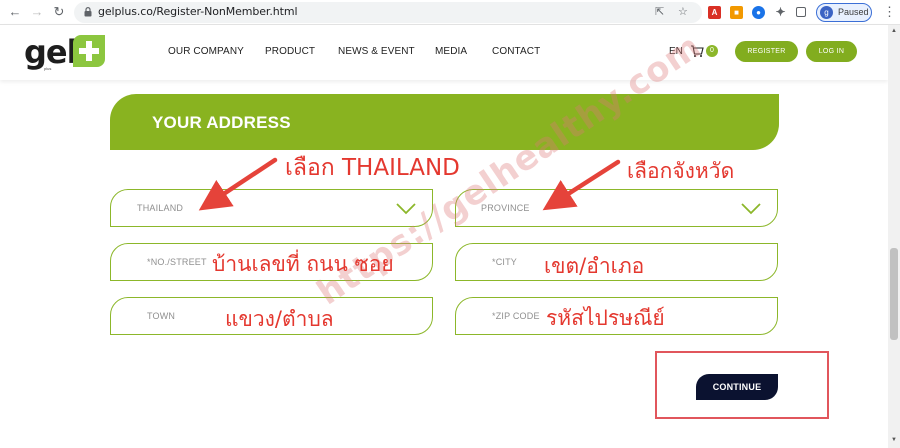 Image resolution: width=900 pixels, height=448 pixels. I want to click on arrow-to-province, so click(581, 185).